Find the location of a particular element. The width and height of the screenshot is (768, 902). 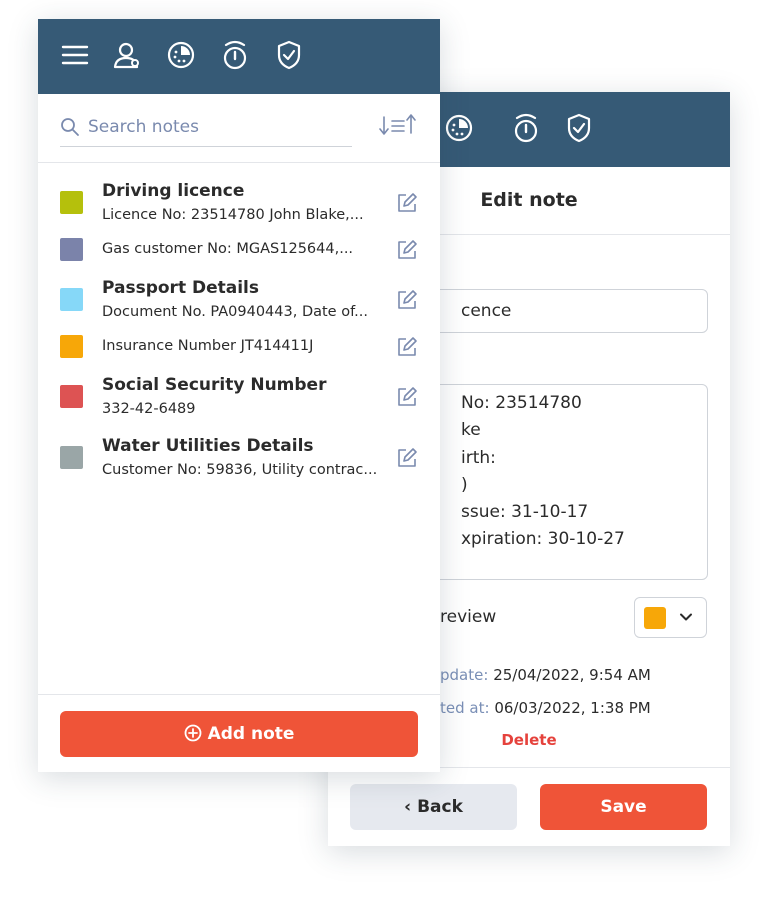

chevron-down-icon is located at coordinates (686, 617).